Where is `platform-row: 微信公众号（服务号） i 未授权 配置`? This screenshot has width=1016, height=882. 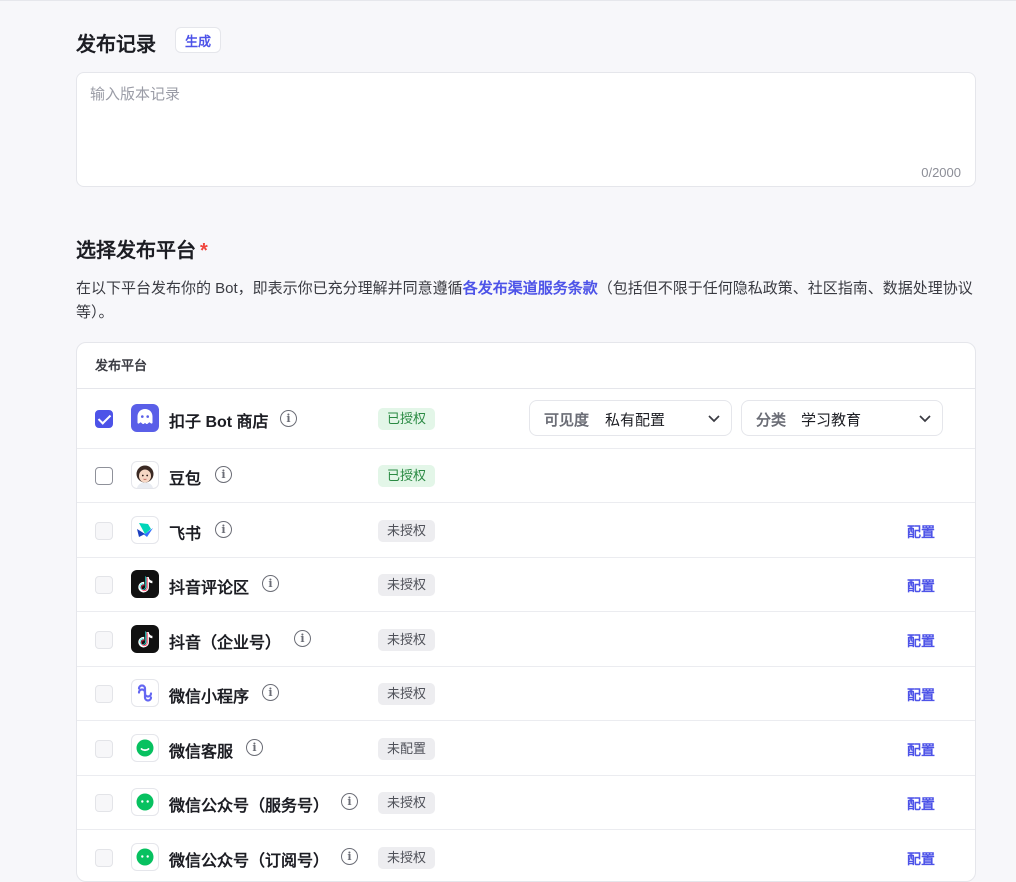
platform-row: 微信公众号（服务号） i 未授权 配置 is located at coordinates (526, 803).